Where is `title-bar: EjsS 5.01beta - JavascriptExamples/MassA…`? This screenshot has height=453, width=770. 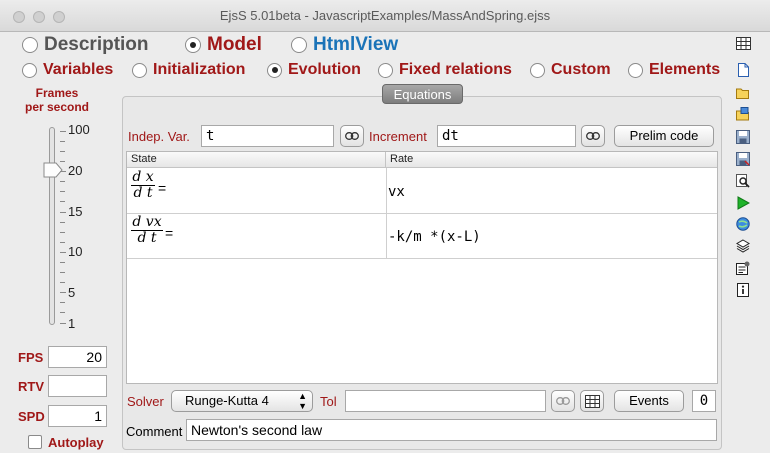 title-bar: EjsS 5.01beta - JavascriptExamples/MassA… is located at coordinates (385, 16).